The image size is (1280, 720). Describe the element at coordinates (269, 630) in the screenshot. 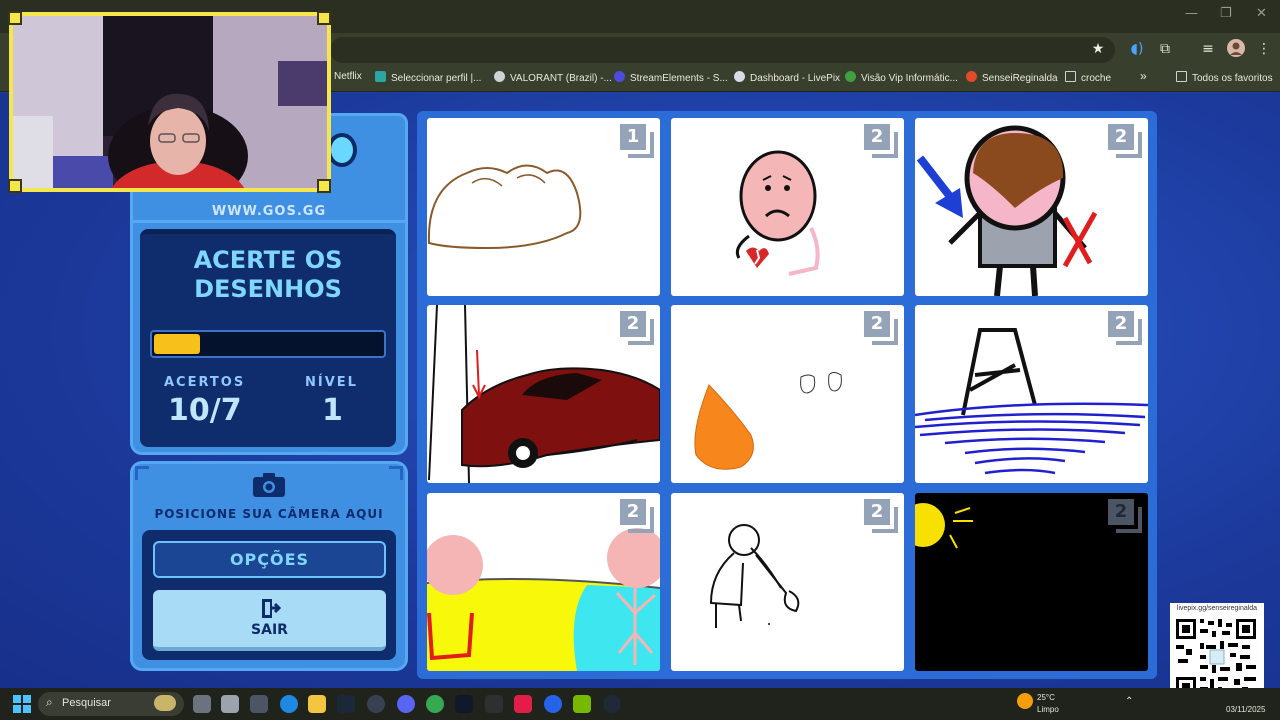

I see `exit-label: SAIR` at that location.